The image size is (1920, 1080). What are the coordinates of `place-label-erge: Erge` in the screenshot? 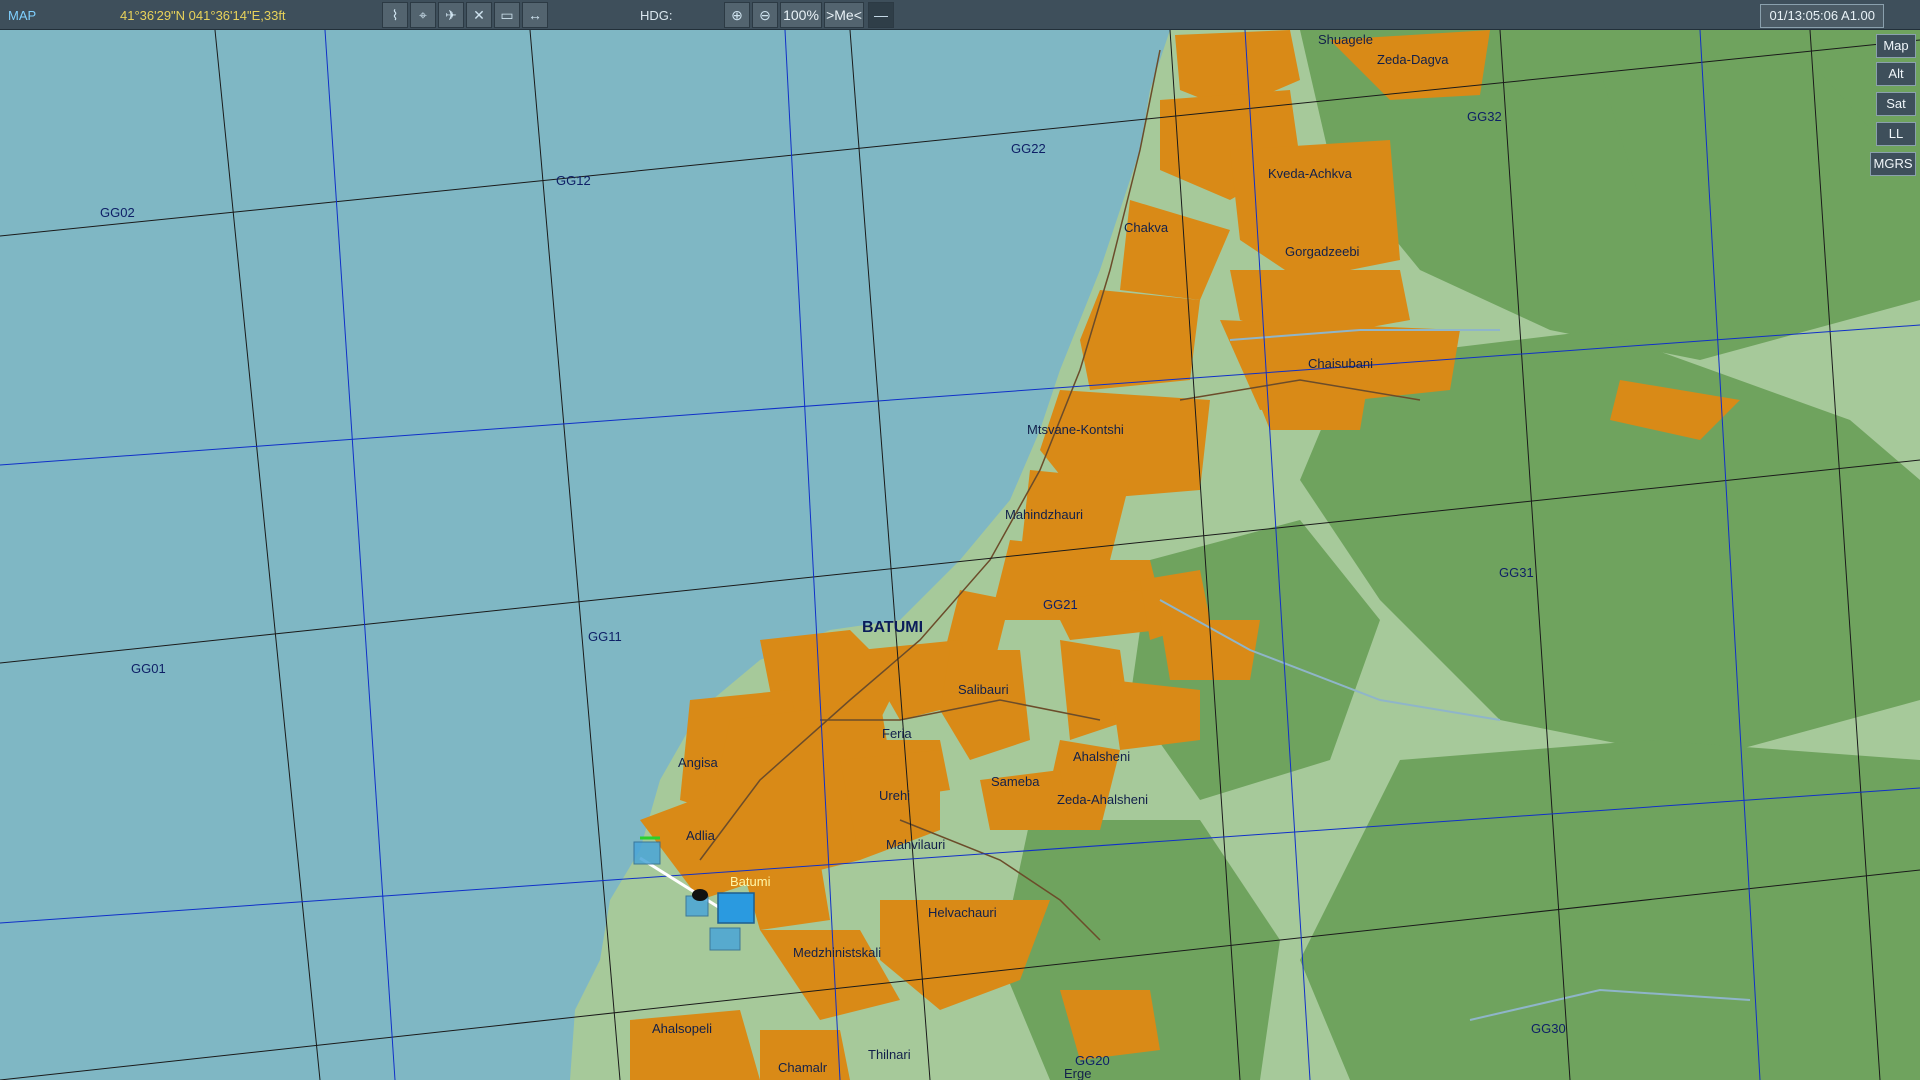 It's located at (1077, 1073).